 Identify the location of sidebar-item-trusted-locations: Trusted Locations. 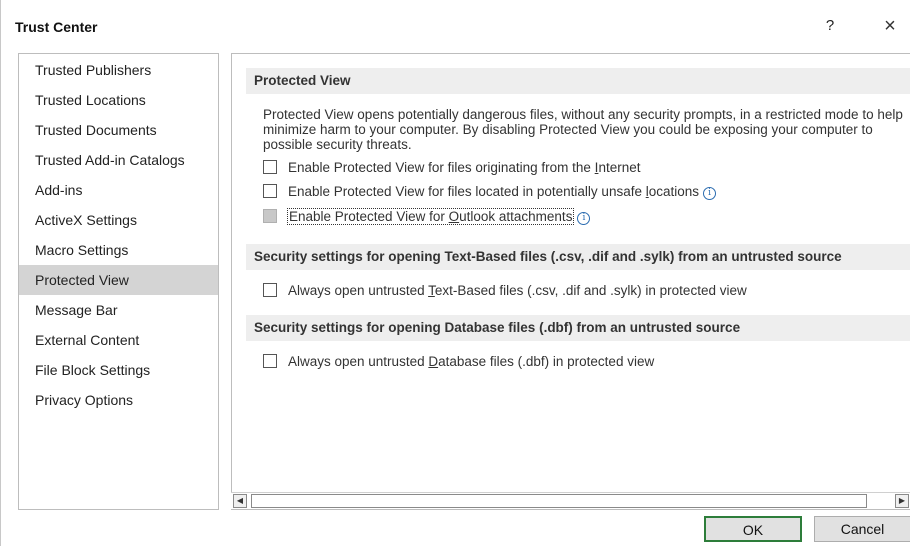
(118, 100).